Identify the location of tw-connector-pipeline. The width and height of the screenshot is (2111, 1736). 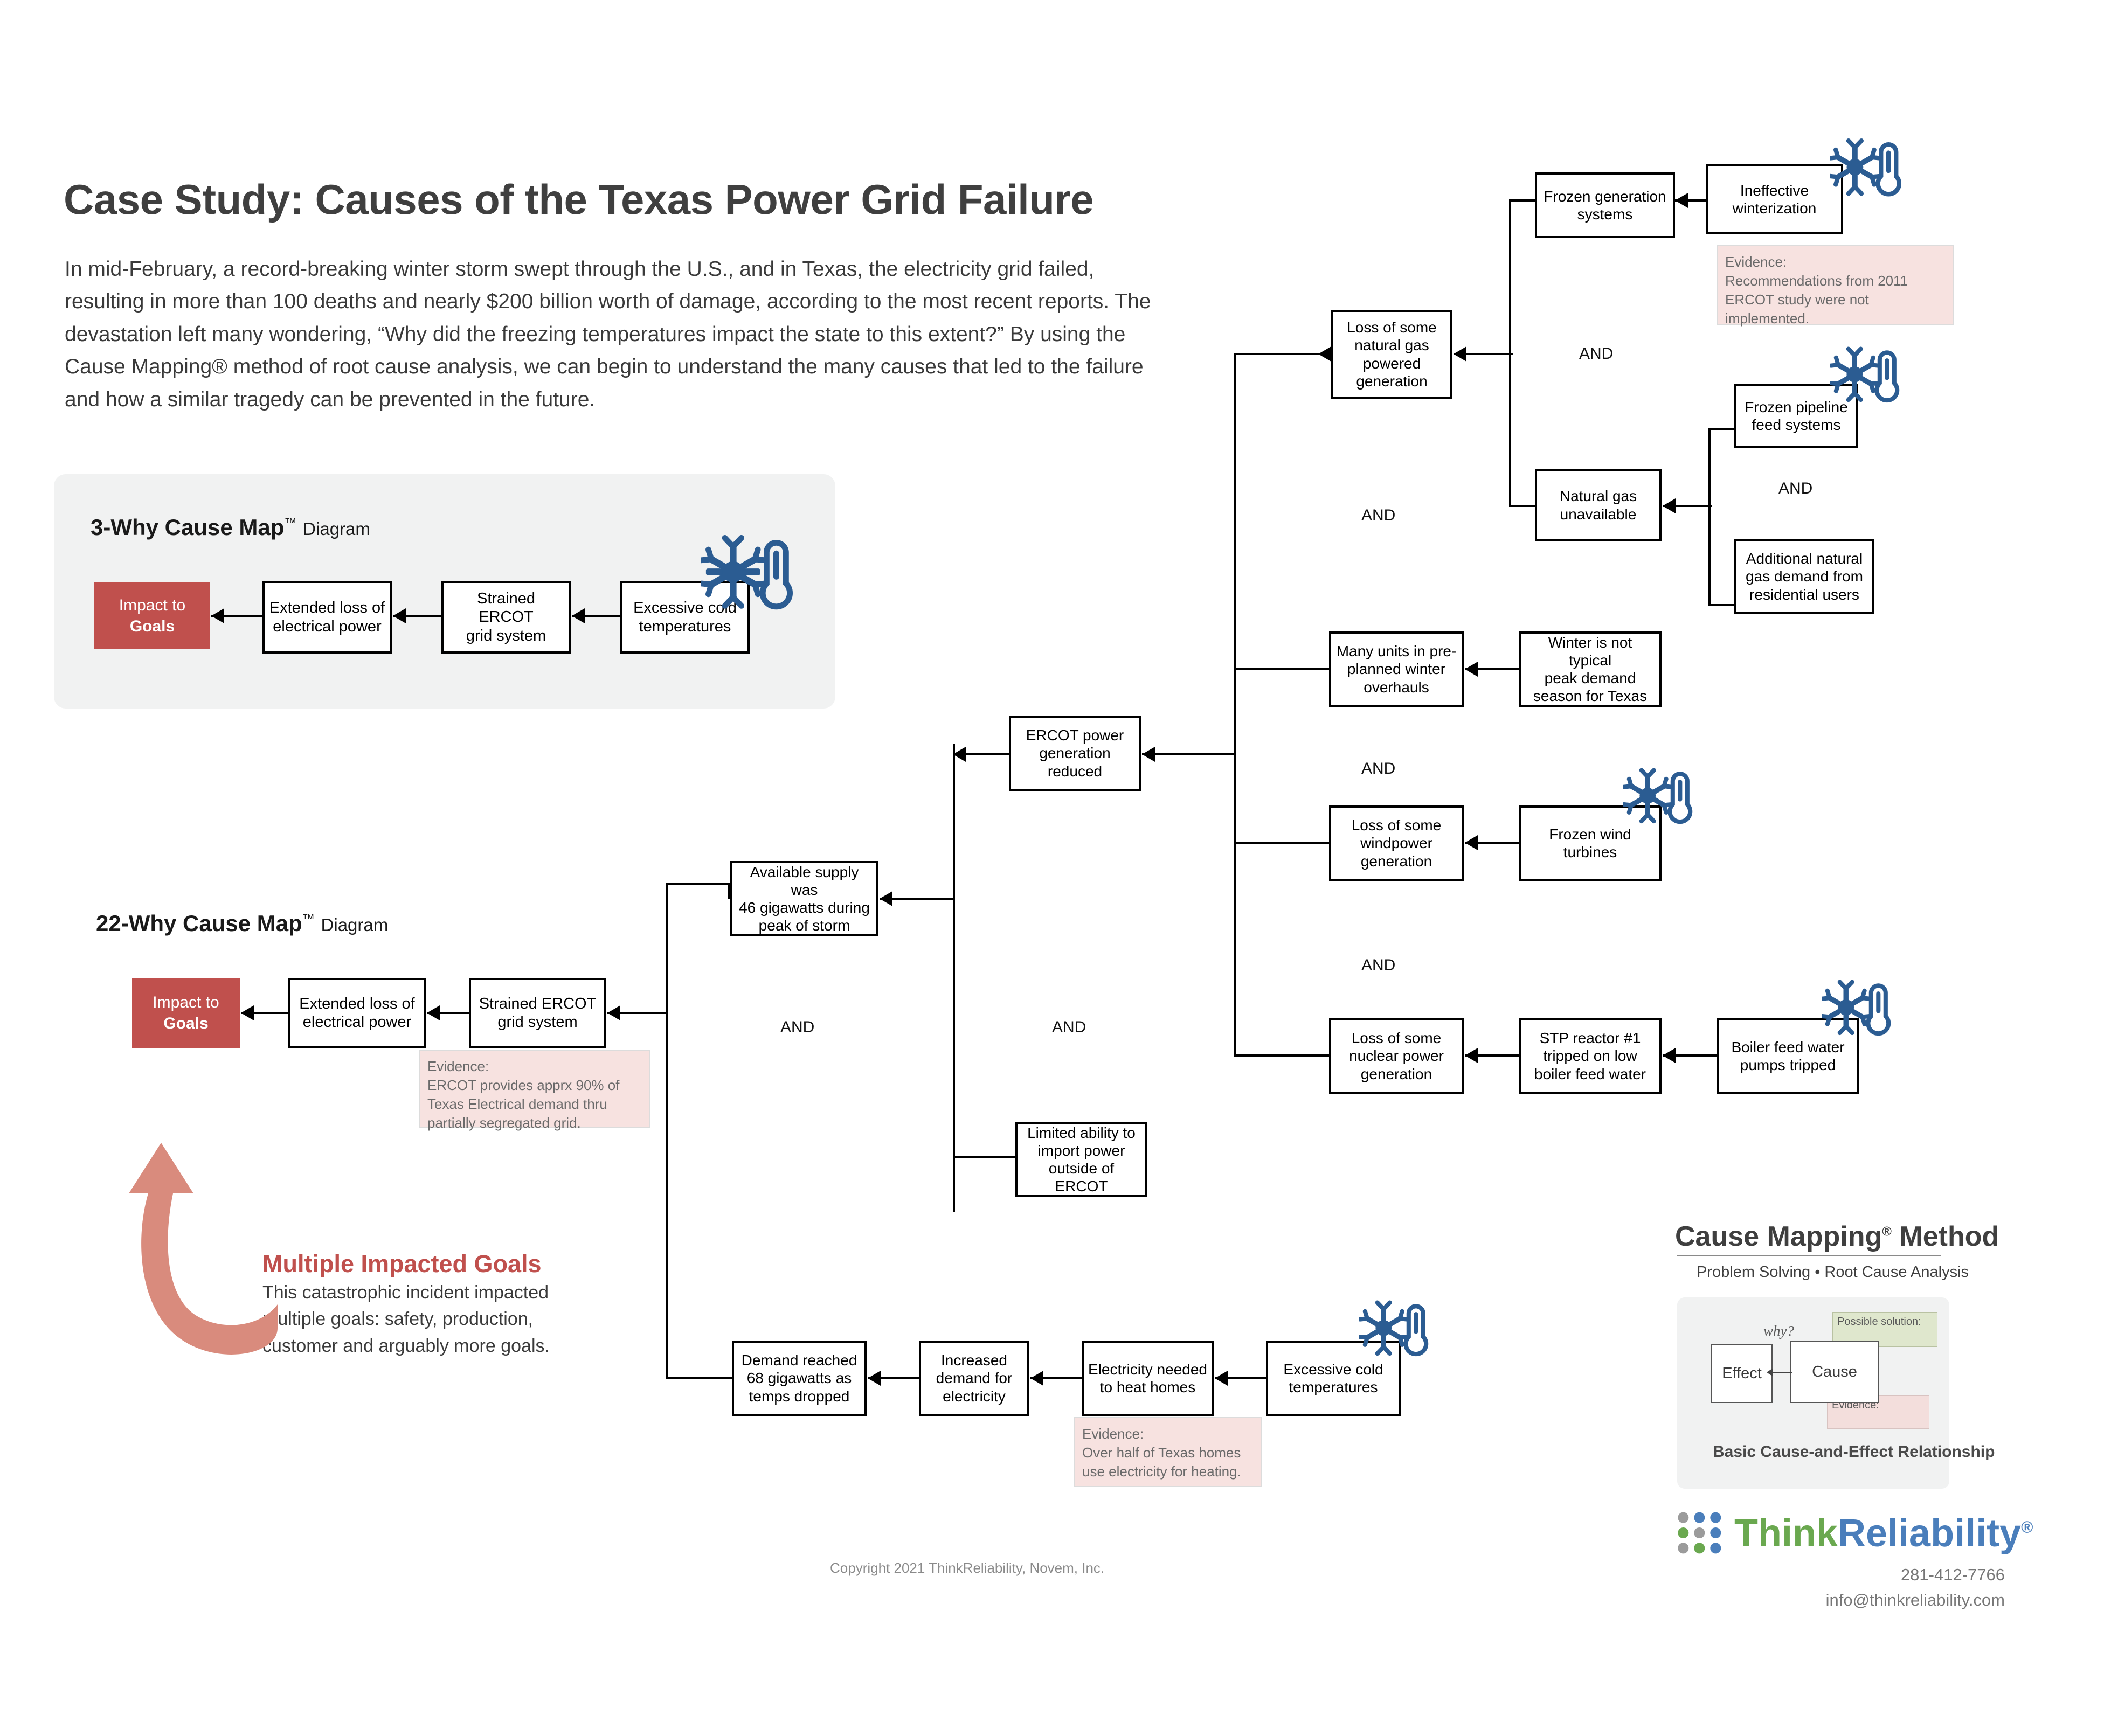
(1721, 429).